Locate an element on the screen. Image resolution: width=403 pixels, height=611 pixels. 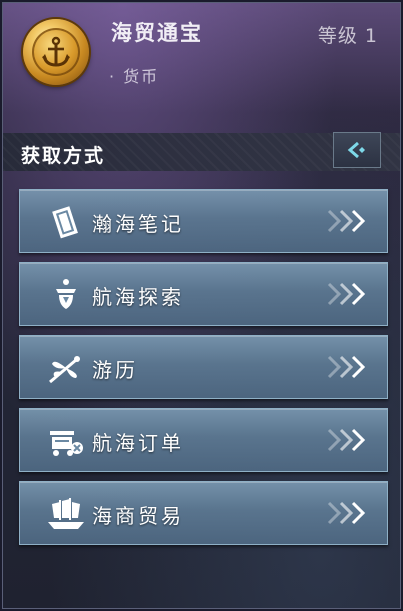
junk-ship-icon is located at coordinates (66, 513).